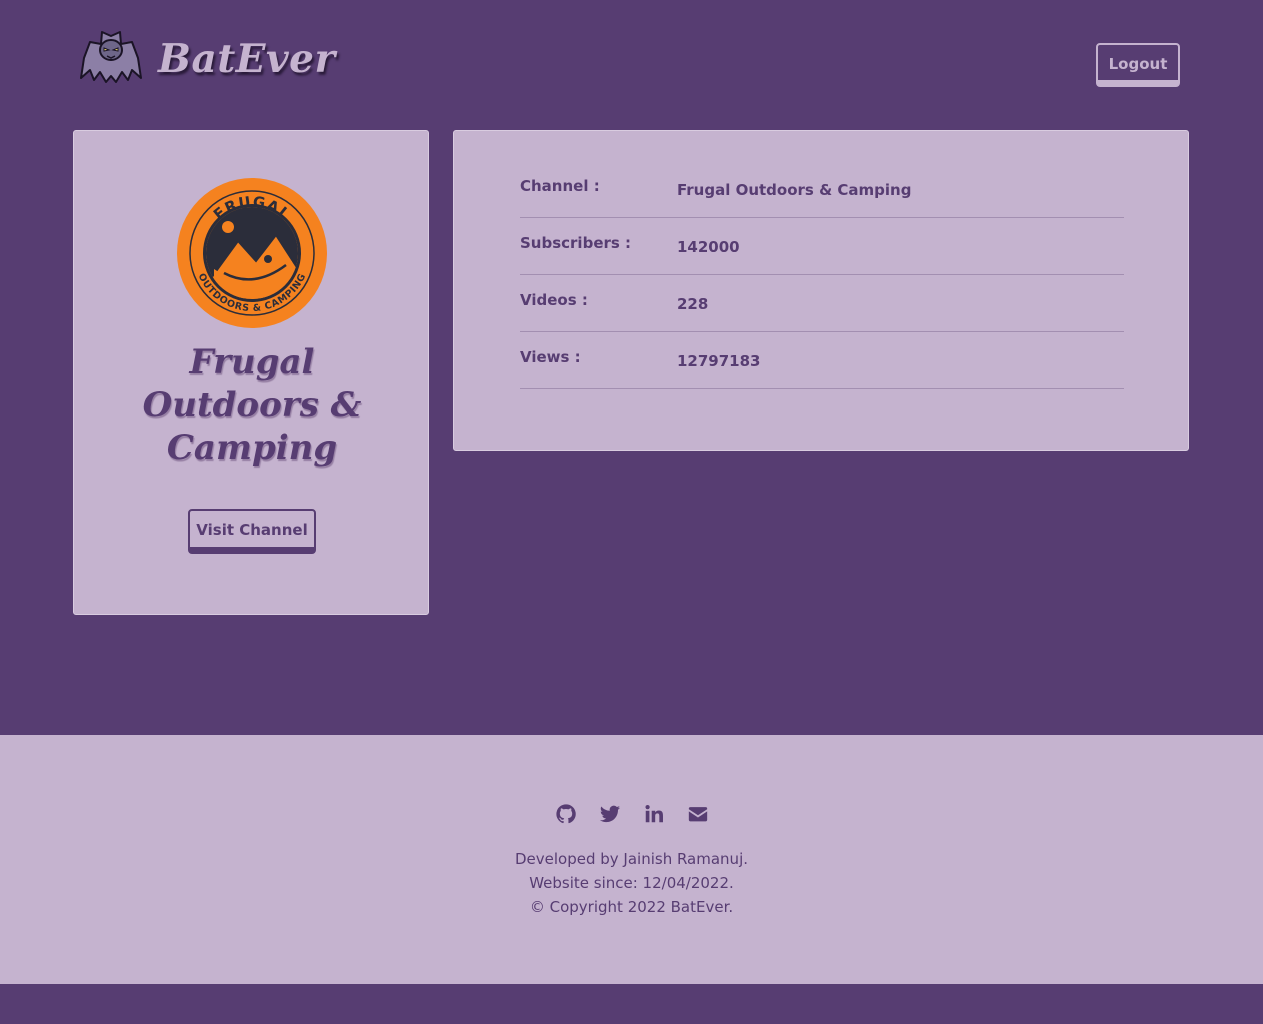 This screenshot has width=1263, height=1024. I want to click on channel-avatar: FRUGAL OUTDOORS & CAMPING, so click(252, 253).